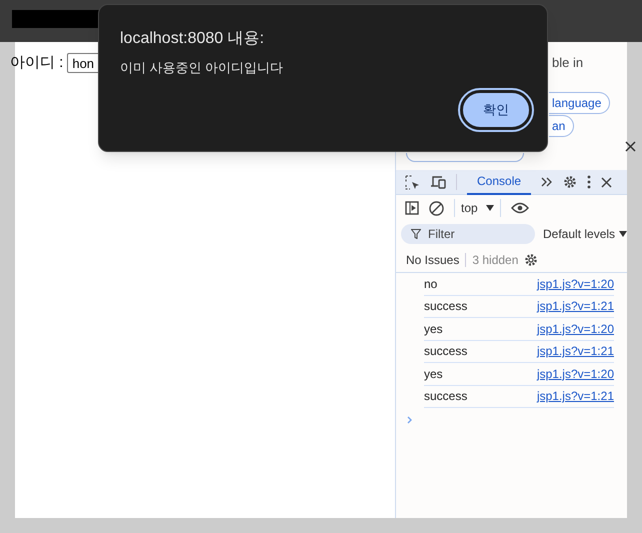 The width and height of the screenshot is (642, 533). I want to click on translate-button: language, so click(579, 103).